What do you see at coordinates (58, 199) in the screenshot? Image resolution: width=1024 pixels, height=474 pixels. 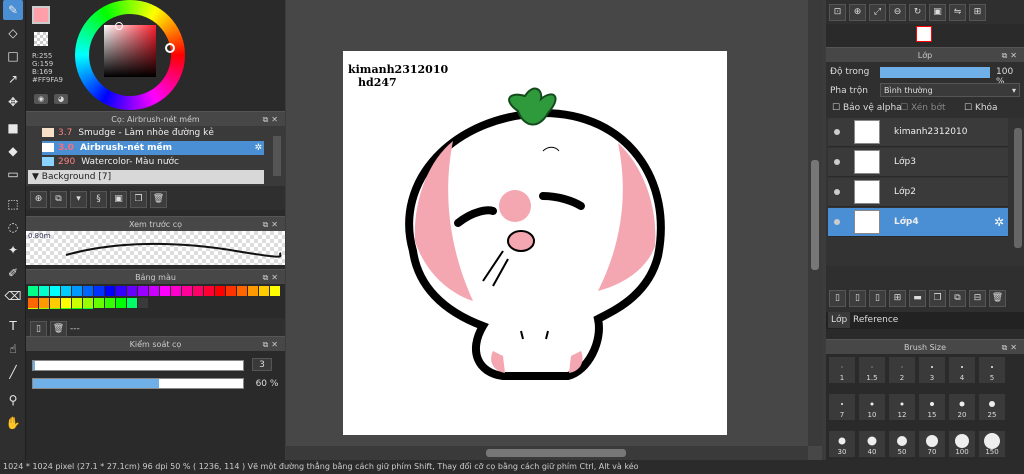 I see `copy-brush-icon: ⧉` at bounding box center [58, 199].